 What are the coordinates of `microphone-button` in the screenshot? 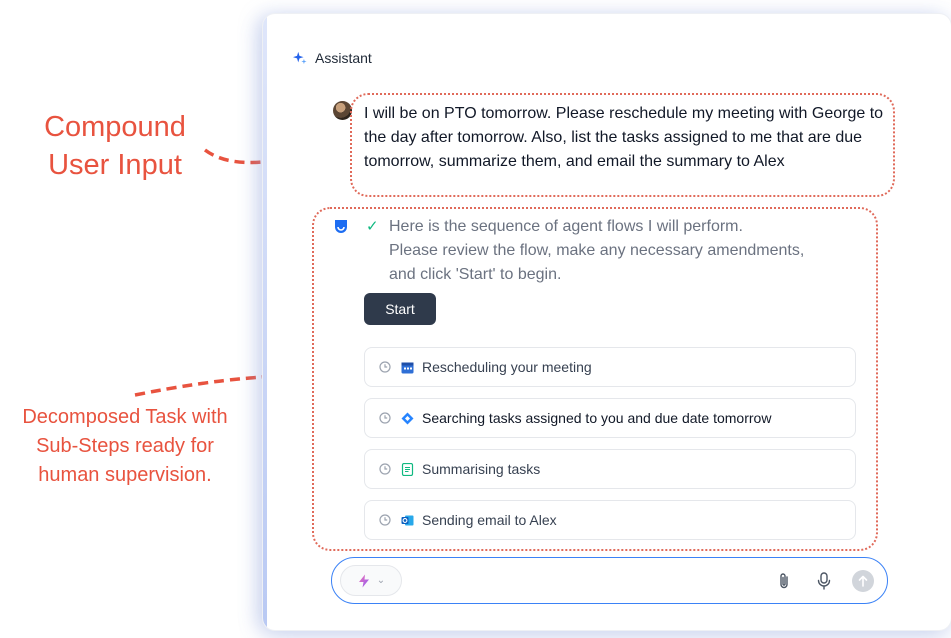 It's located at (824, 581).